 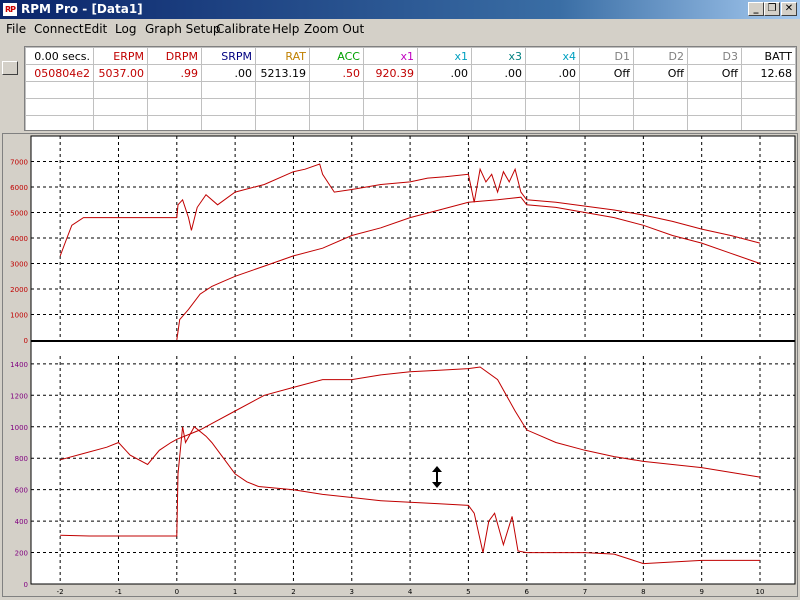 I want to click on grid-value-cell: 12.68, so click(x=768, y=73).